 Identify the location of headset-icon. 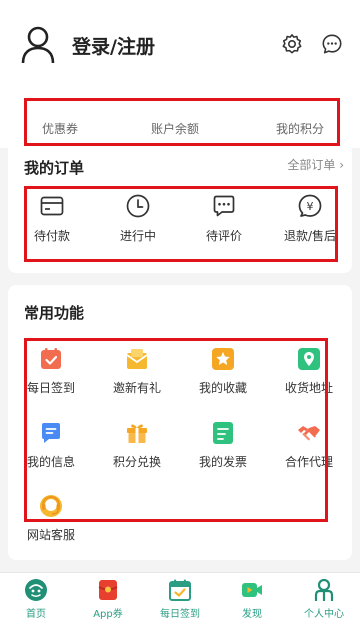
(51, 506).